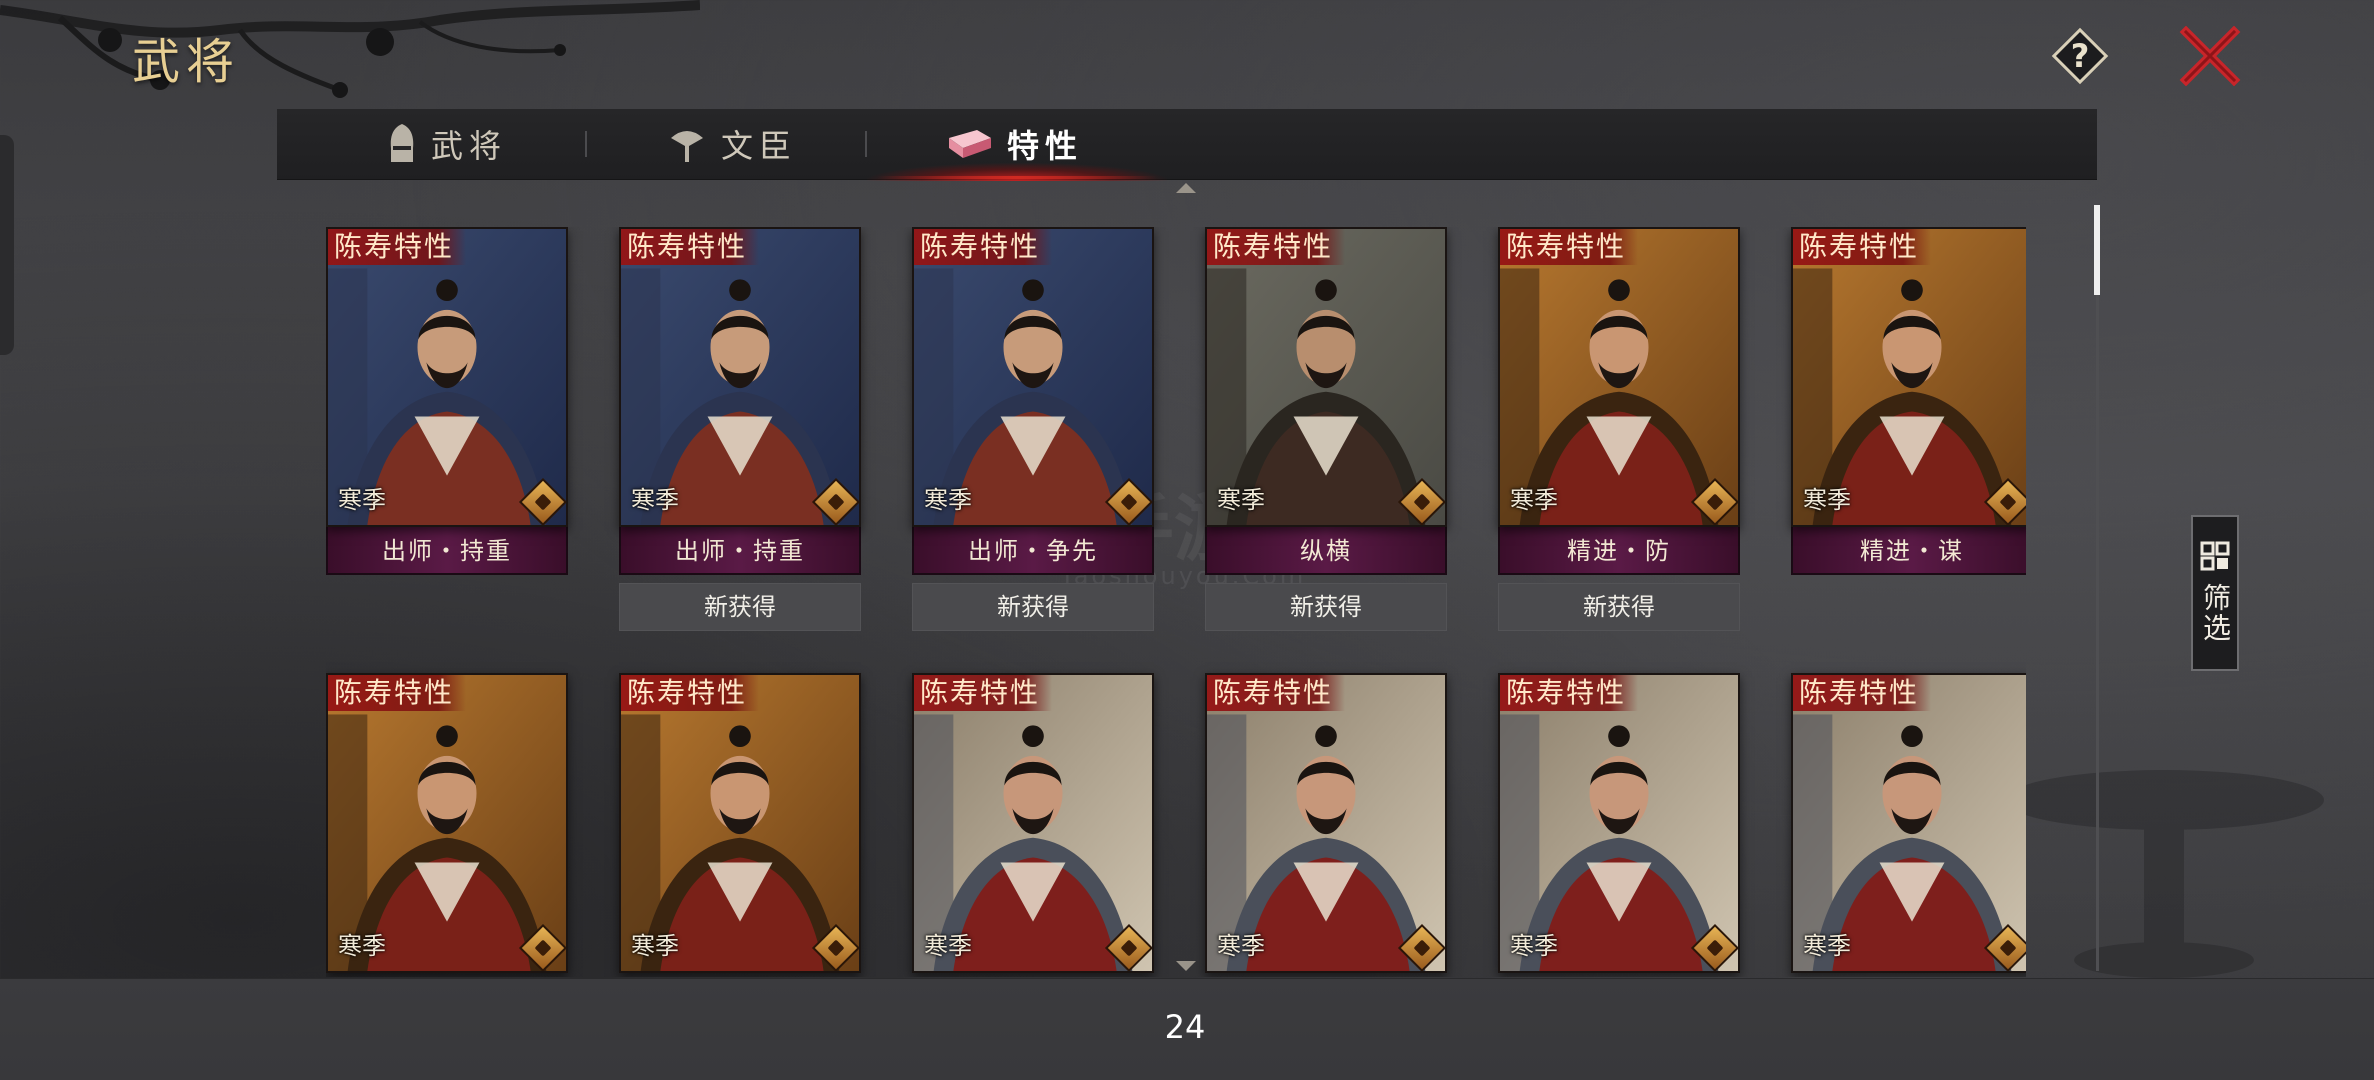 The height and width of the screenshot is (1080, 2374). What do you see at coordinates (7, 245) in the screenshot?
I see `left-edge-handle` at bounding box center [7, 245].